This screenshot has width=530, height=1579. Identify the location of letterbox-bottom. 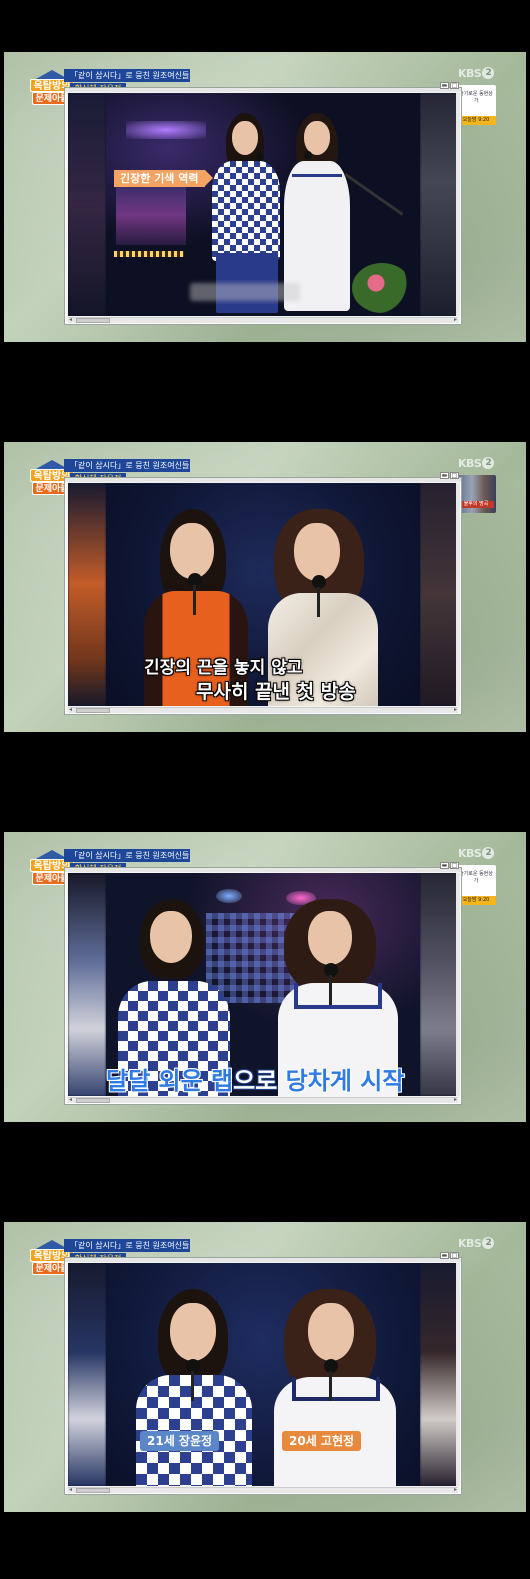
(265, 1545).